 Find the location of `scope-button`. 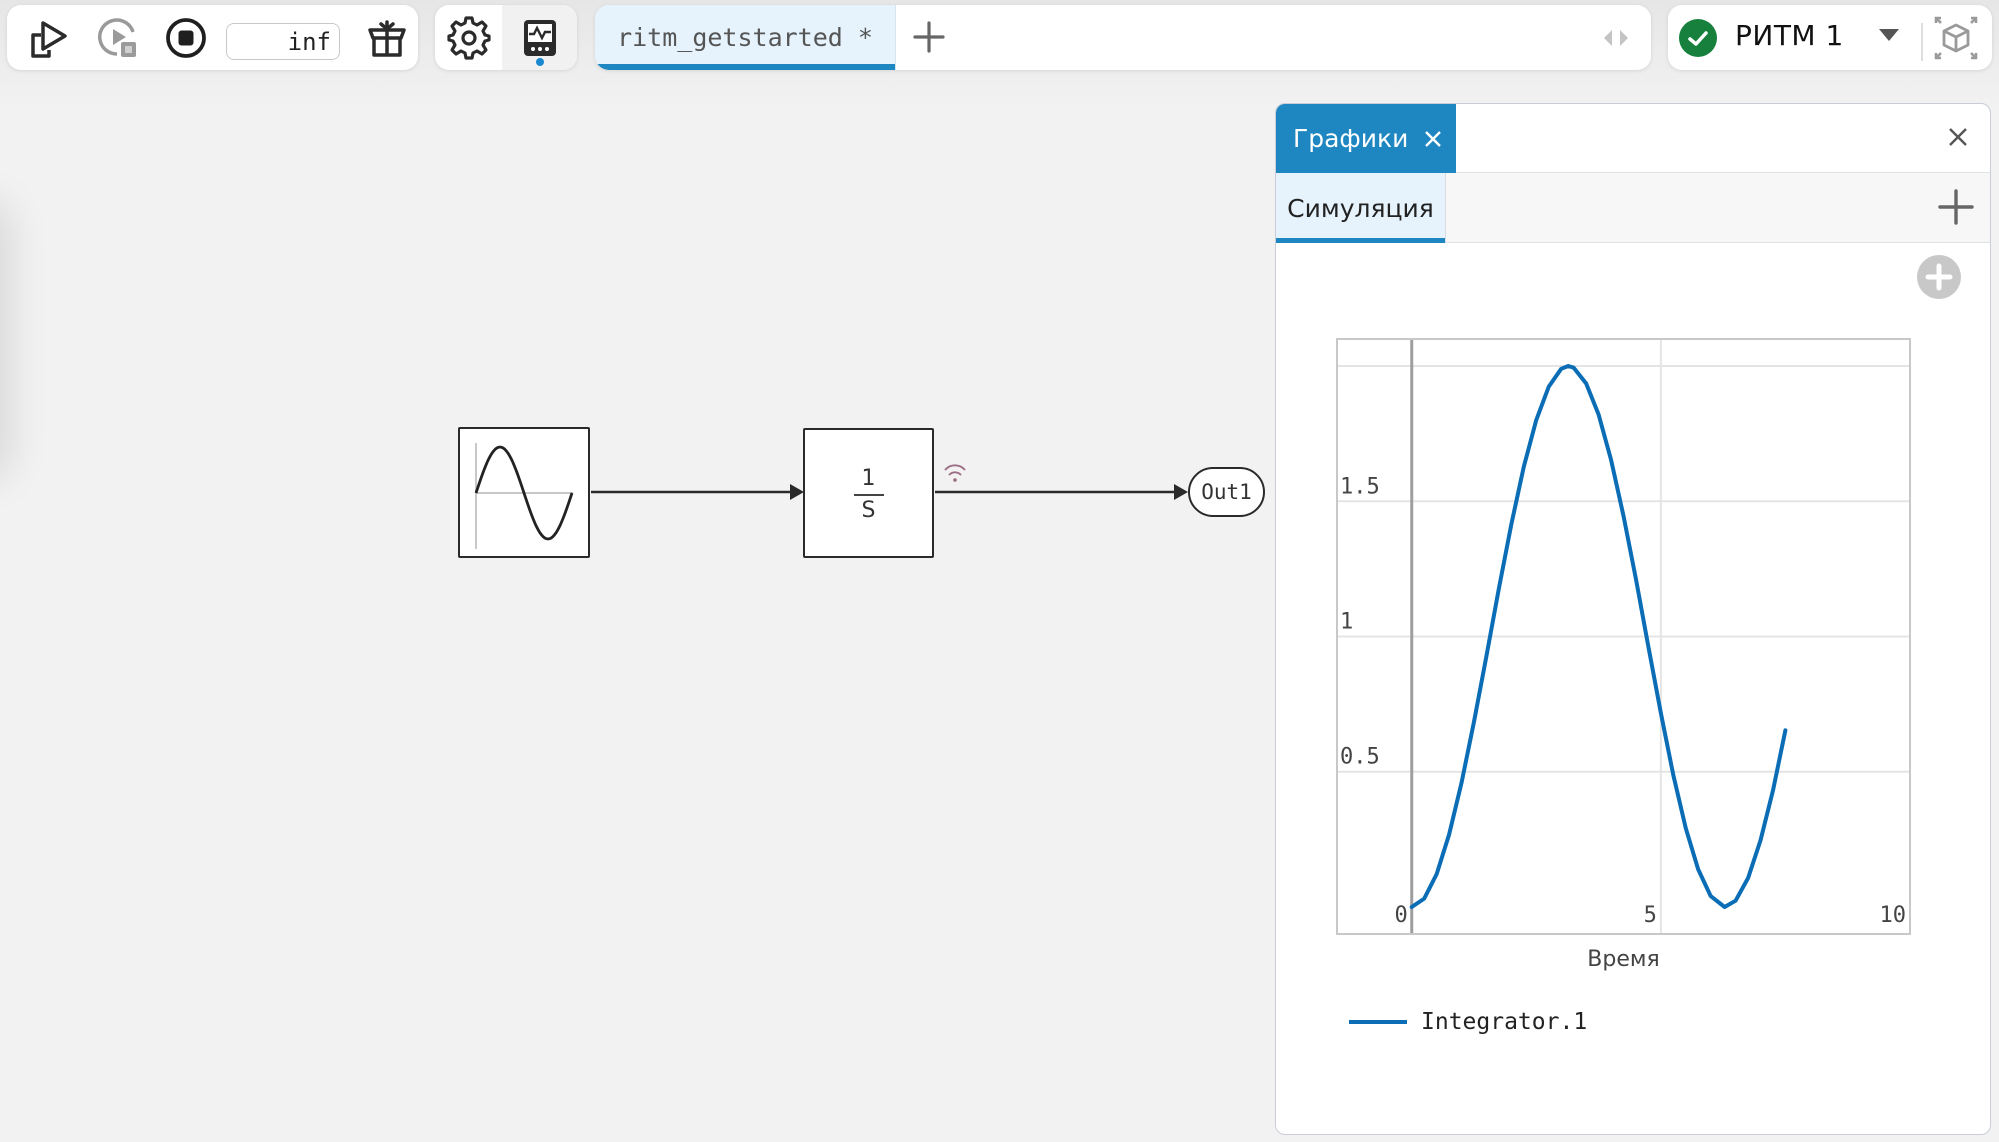

scope-button is located at coordinates (539, 37).